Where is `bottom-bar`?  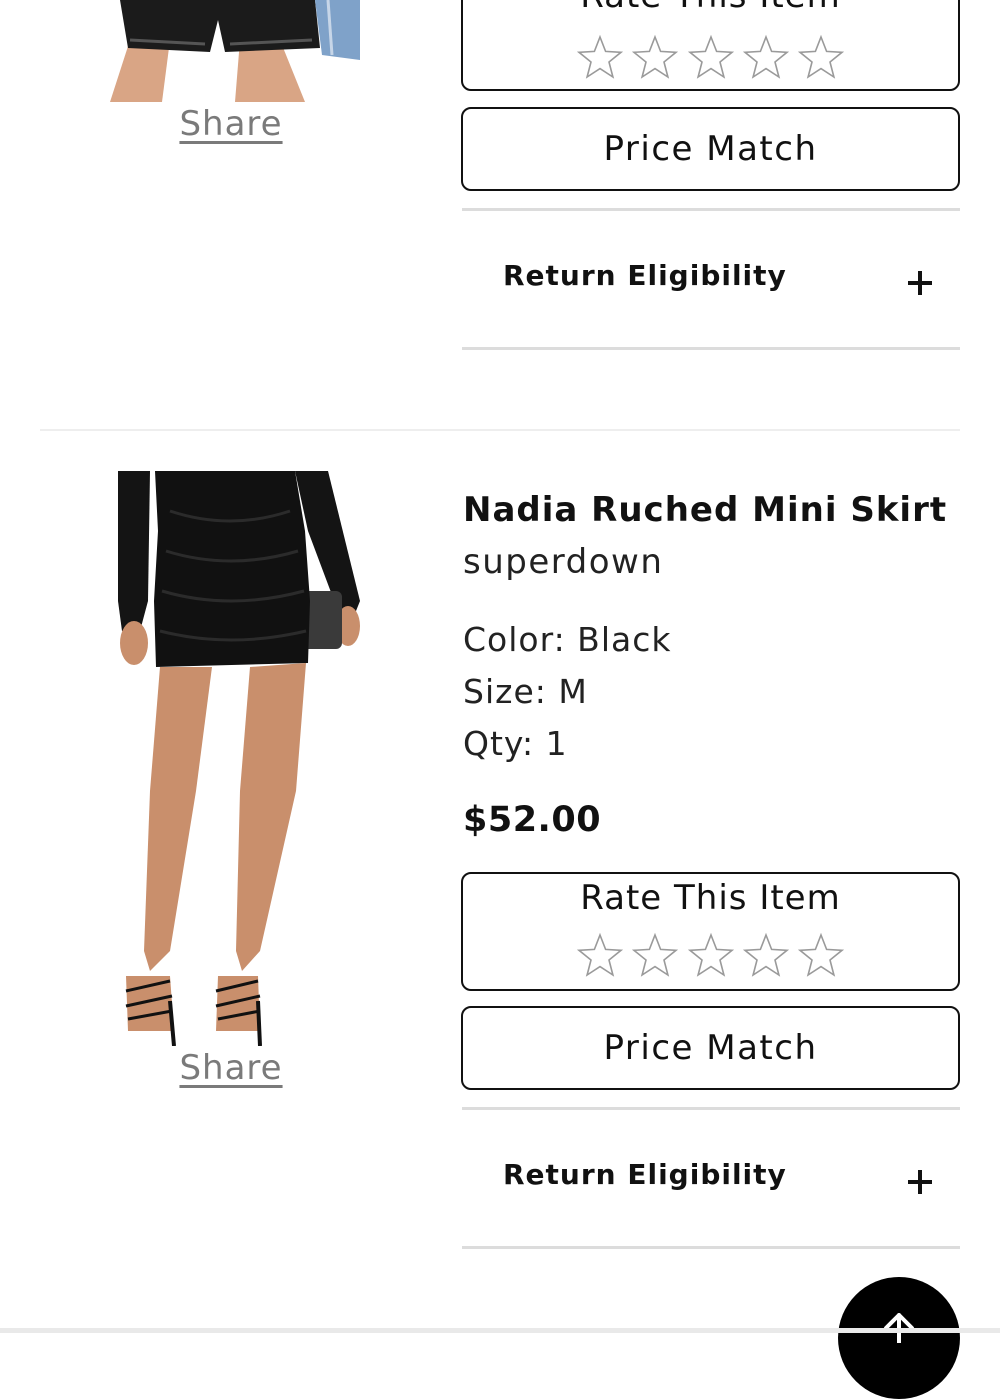 bottom-bar is located at coordinates (500, 1330).